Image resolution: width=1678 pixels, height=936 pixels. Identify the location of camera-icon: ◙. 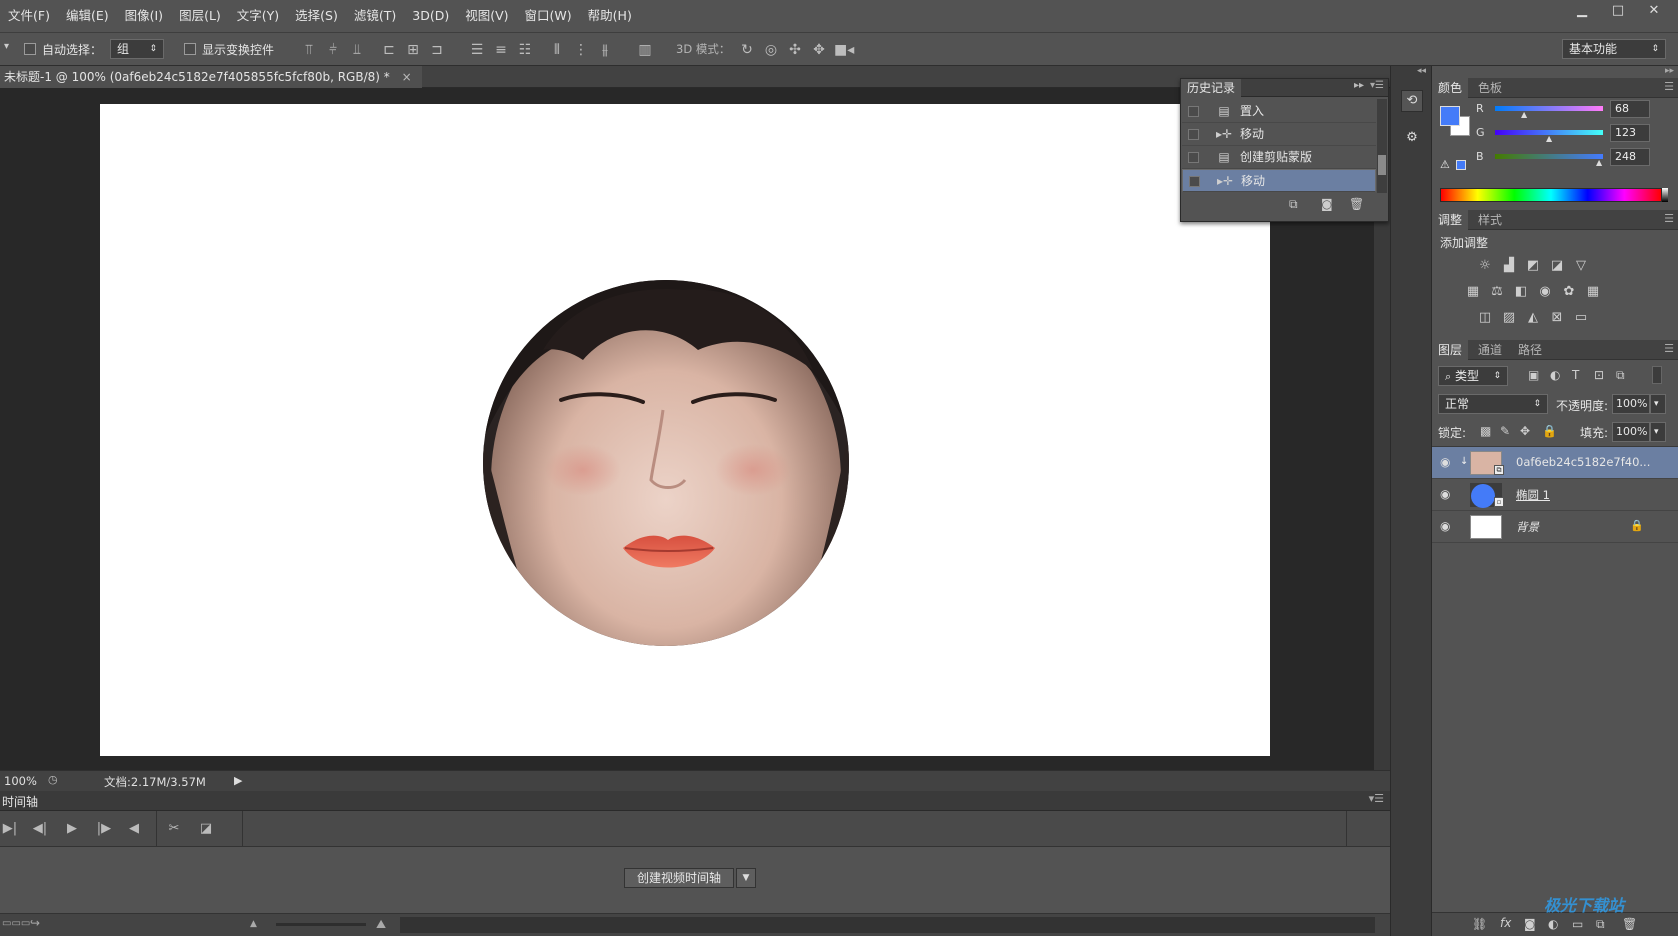
(1327, 204).